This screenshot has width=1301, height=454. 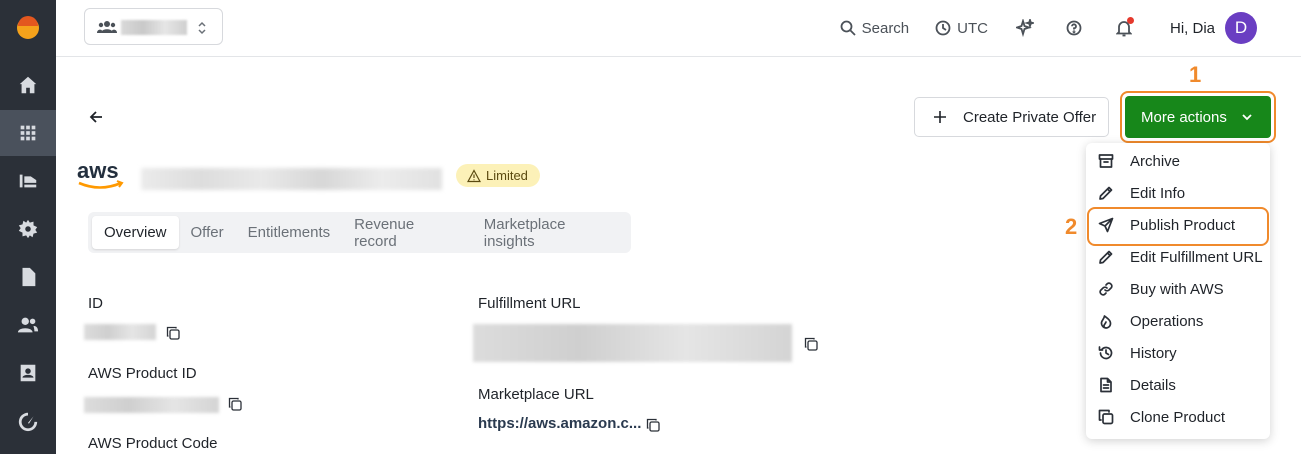 I want to click on id-value-redacted, so click(x=120, y=332).